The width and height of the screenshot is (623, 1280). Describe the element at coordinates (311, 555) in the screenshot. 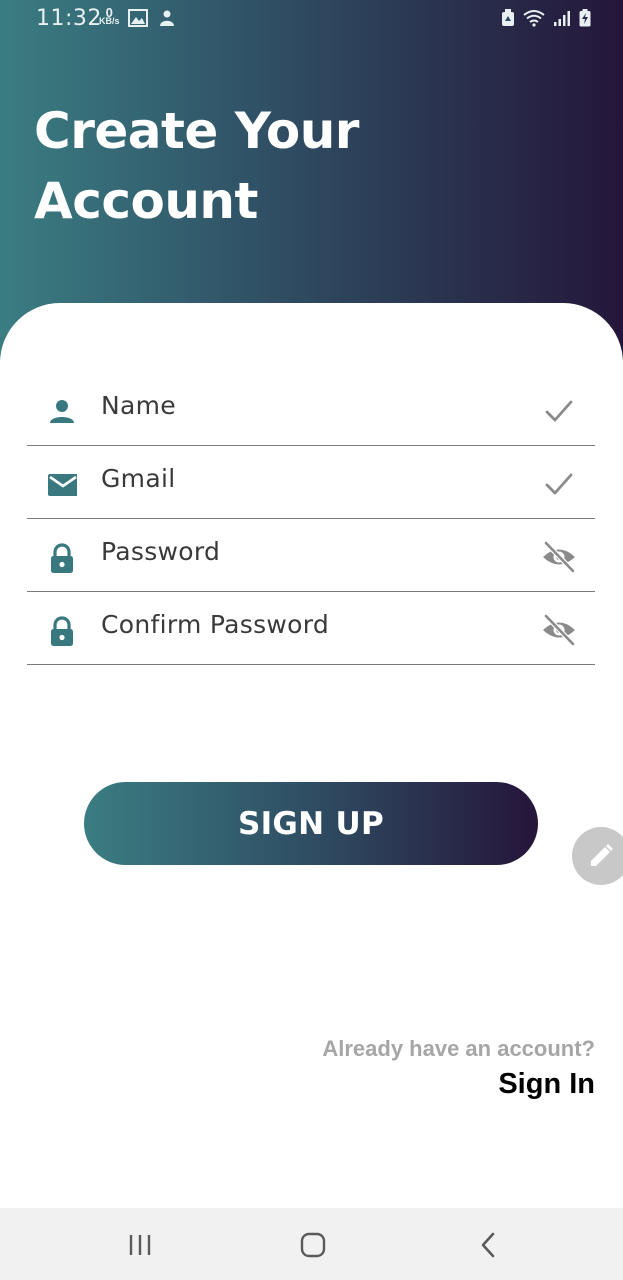

I see `password-field: Password` at that location.